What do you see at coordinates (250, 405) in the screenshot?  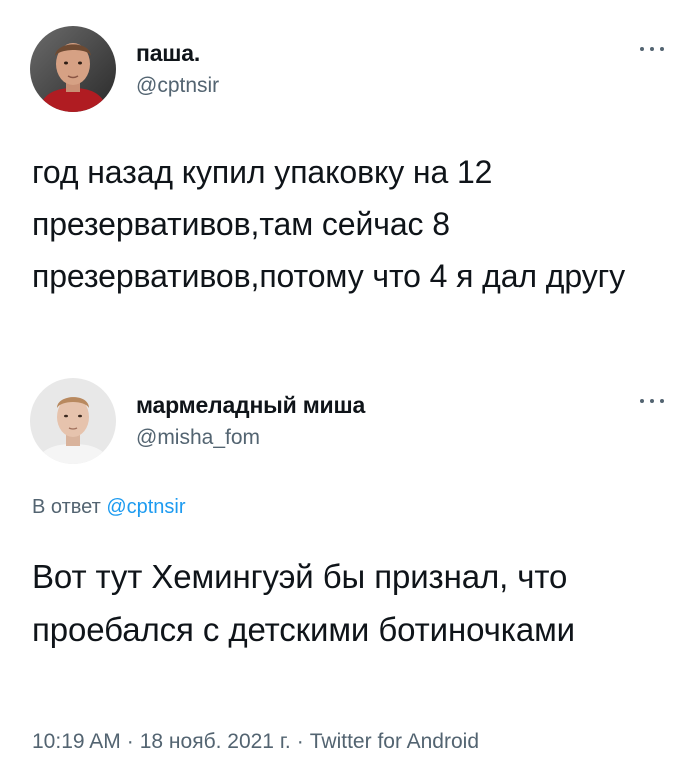 I see `display-name: мармеладный миша` at bounding box center [250, 405].